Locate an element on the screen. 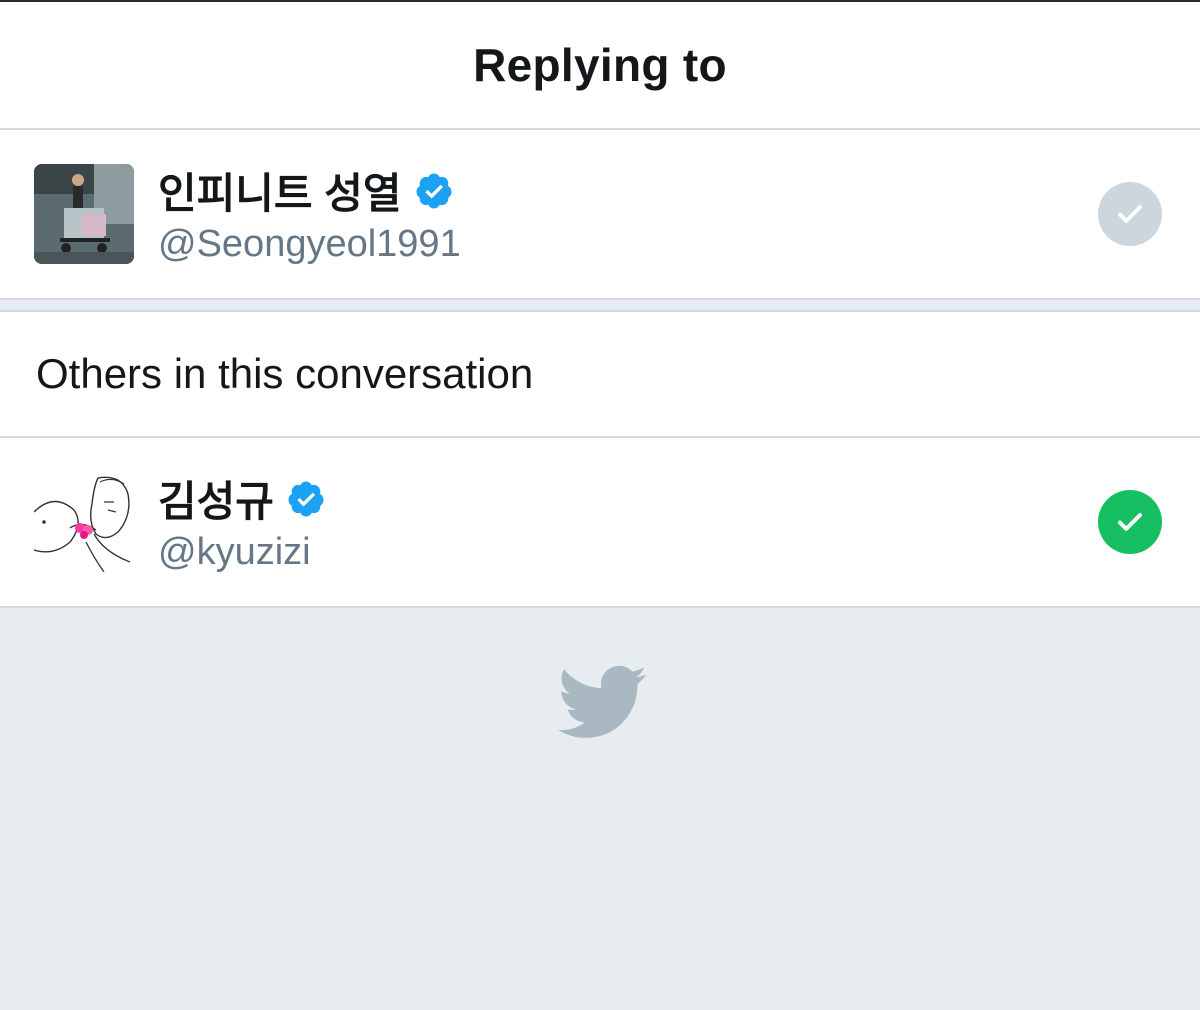 The height and width of the screenshot is (1010, 1200). display-name: 인피니트 성열 is located at coordinates (280, 193).